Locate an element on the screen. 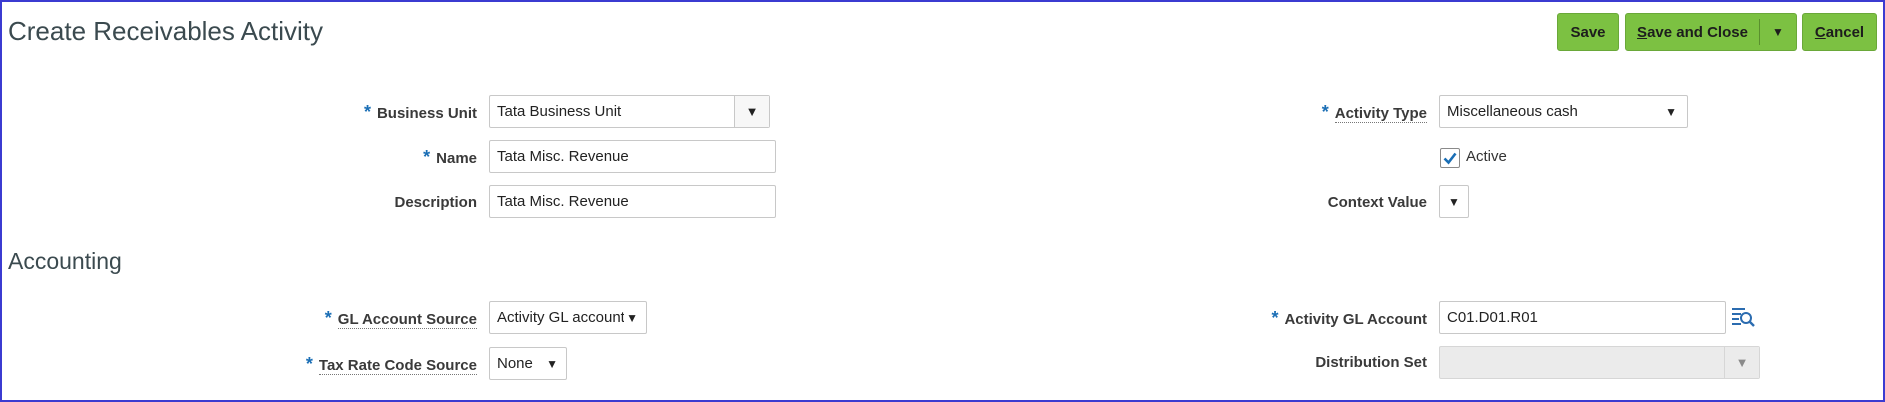 This screenshot has width=1885, height=402. save-button-label: Save is located at coordinates (1588, 32).